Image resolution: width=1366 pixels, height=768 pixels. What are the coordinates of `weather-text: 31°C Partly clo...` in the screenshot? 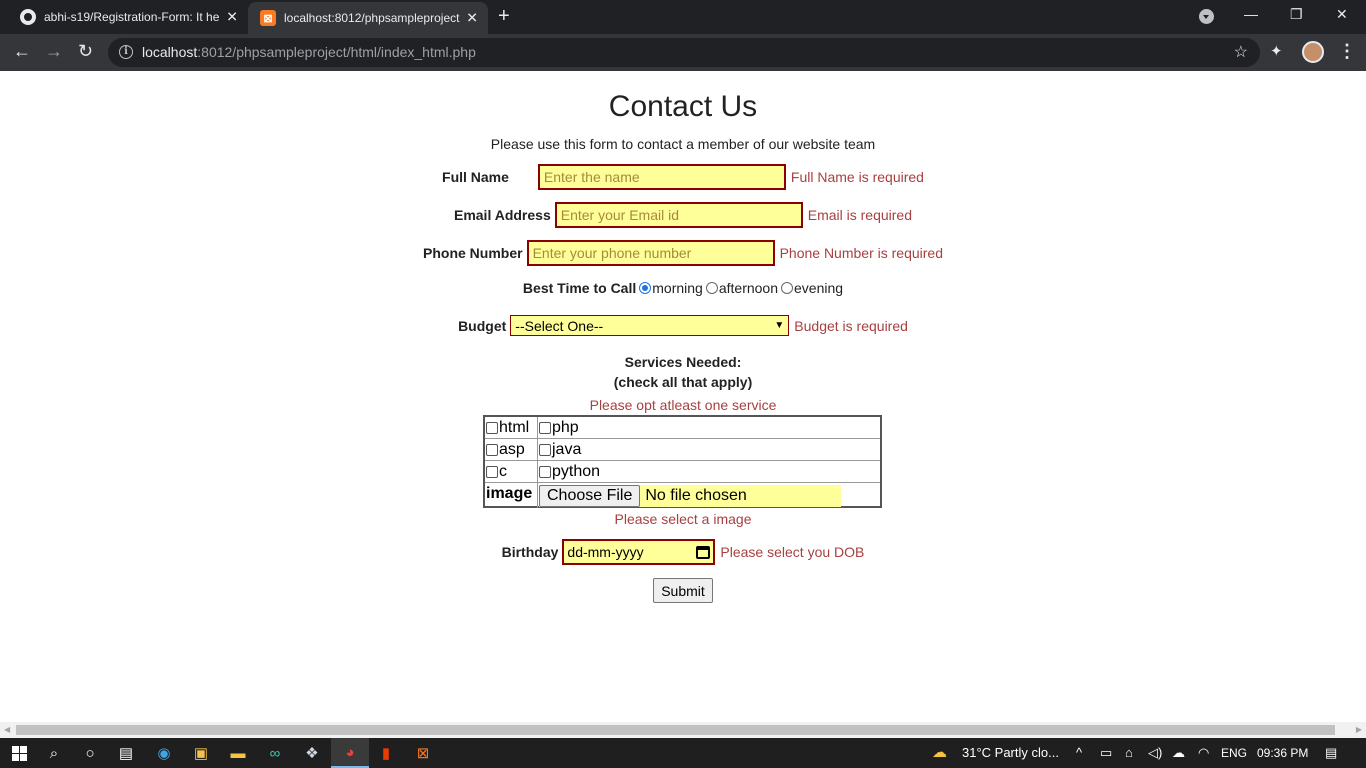 It's located at (1010, 752).